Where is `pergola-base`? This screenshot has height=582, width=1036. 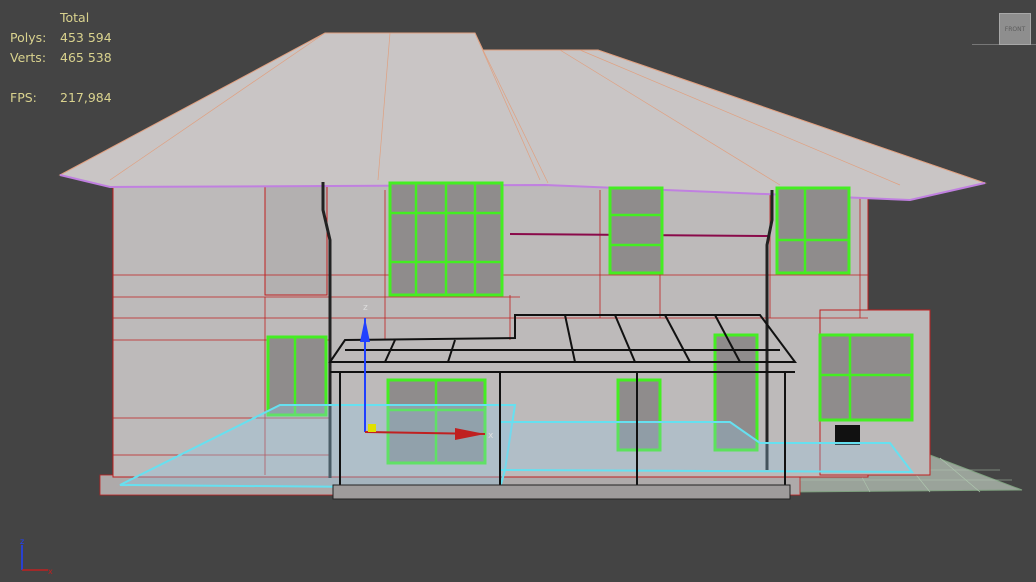
pergola-base is located at coordinates (561, 492).